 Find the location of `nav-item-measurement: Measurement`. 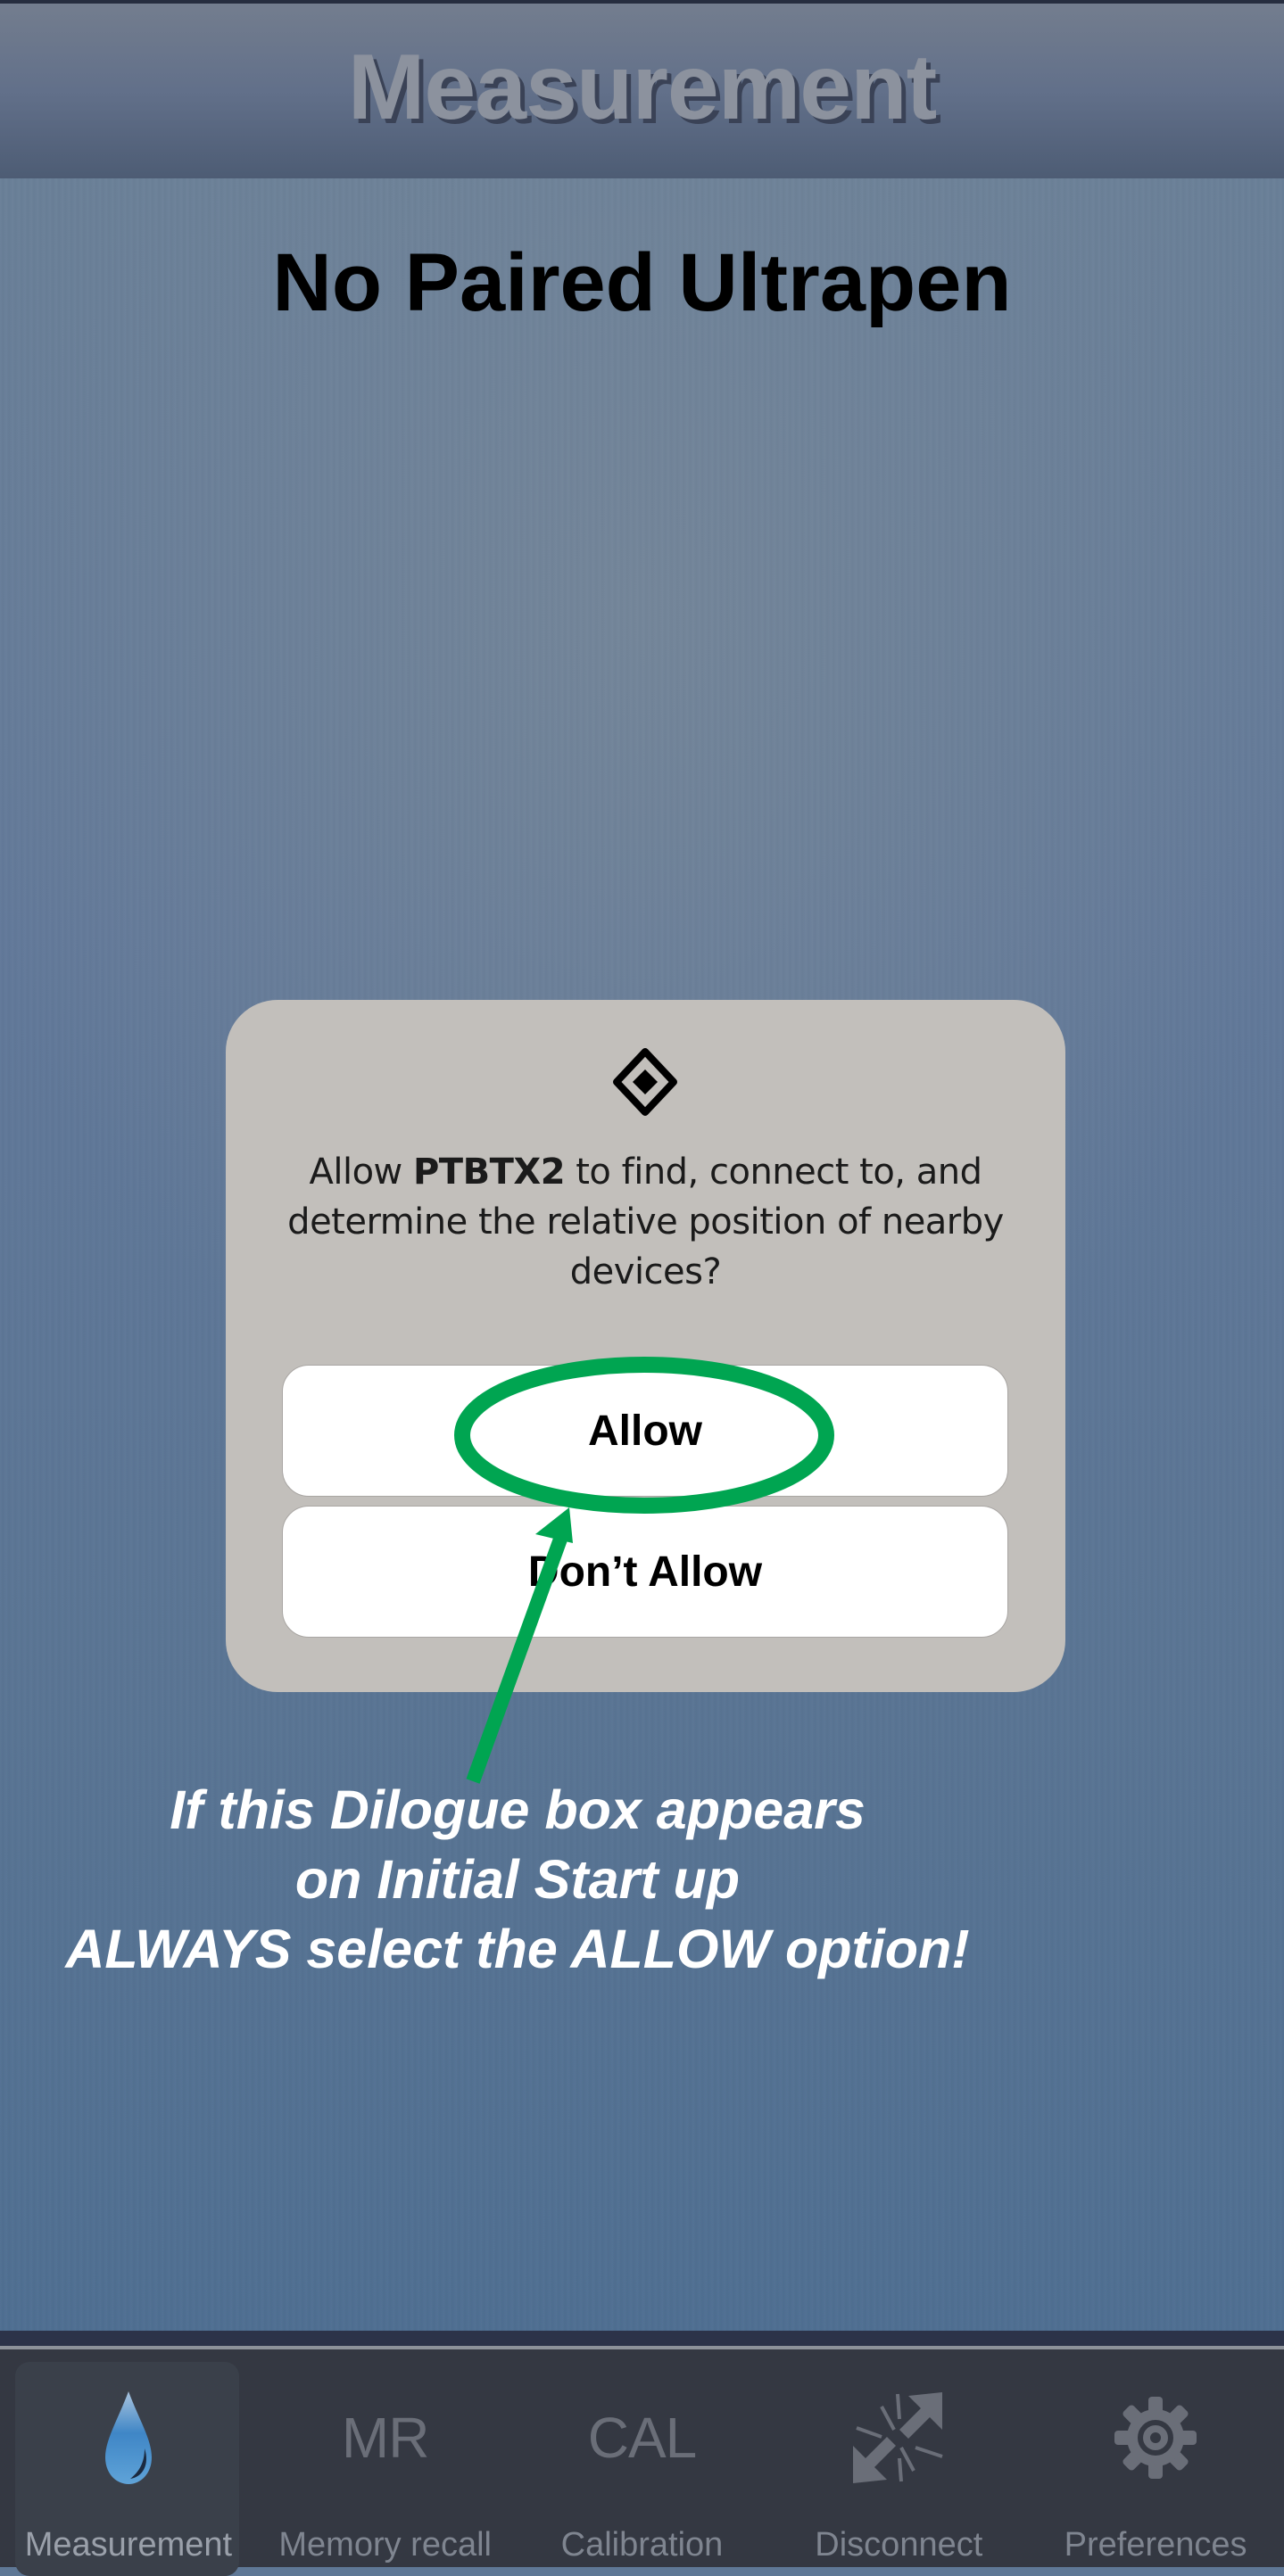

nav-item-measurement: Measurement is located at coordinates (128, 2462).